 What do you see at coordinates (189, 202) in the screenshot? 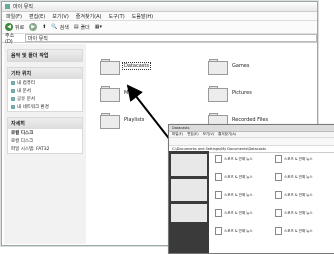
I see `inset-task-pane` at bounding box center [189, 202].